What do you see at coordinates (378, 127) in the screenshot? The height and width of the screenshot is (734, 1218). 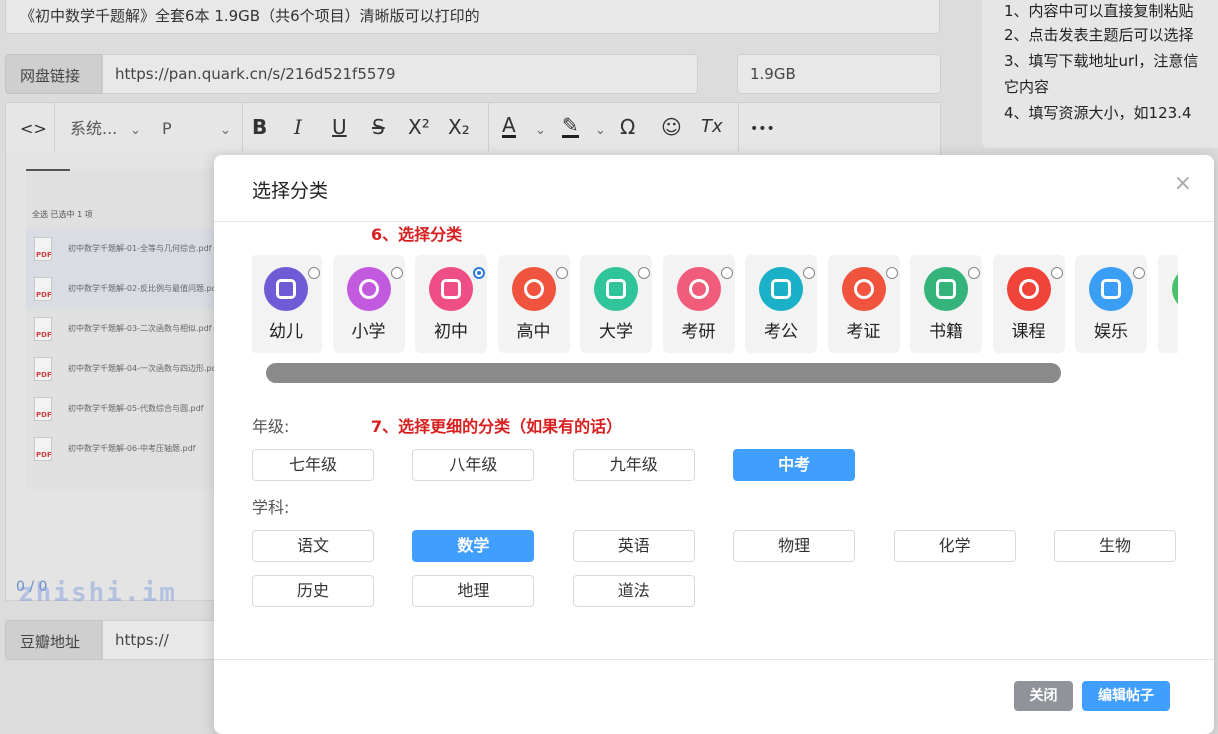 I see `strikethrough-button: S` at bounding box center [378, 127].